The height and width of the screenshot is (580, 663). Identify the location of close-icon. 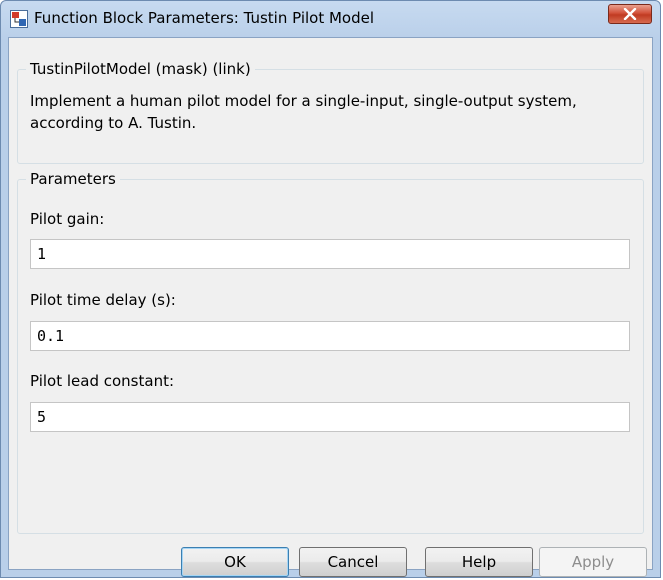
(630, 14).